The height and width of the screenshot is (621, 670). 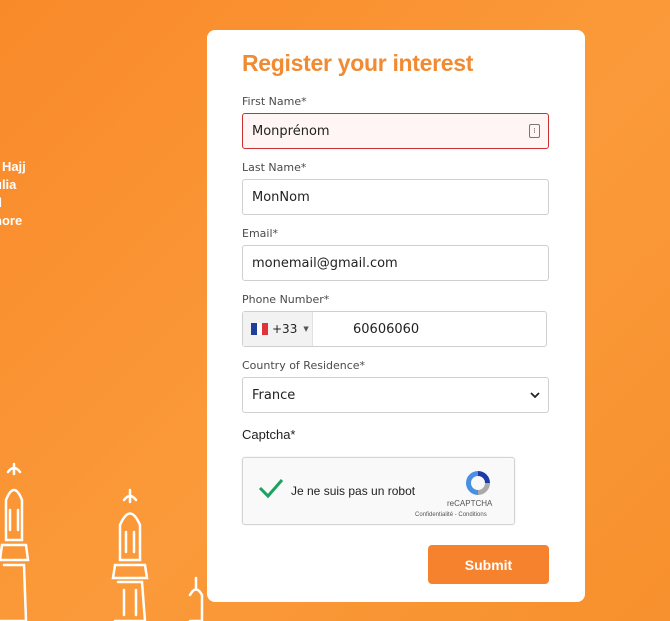 I want to click on contact-card-icon: ⁞, so click(x=534, y=131).